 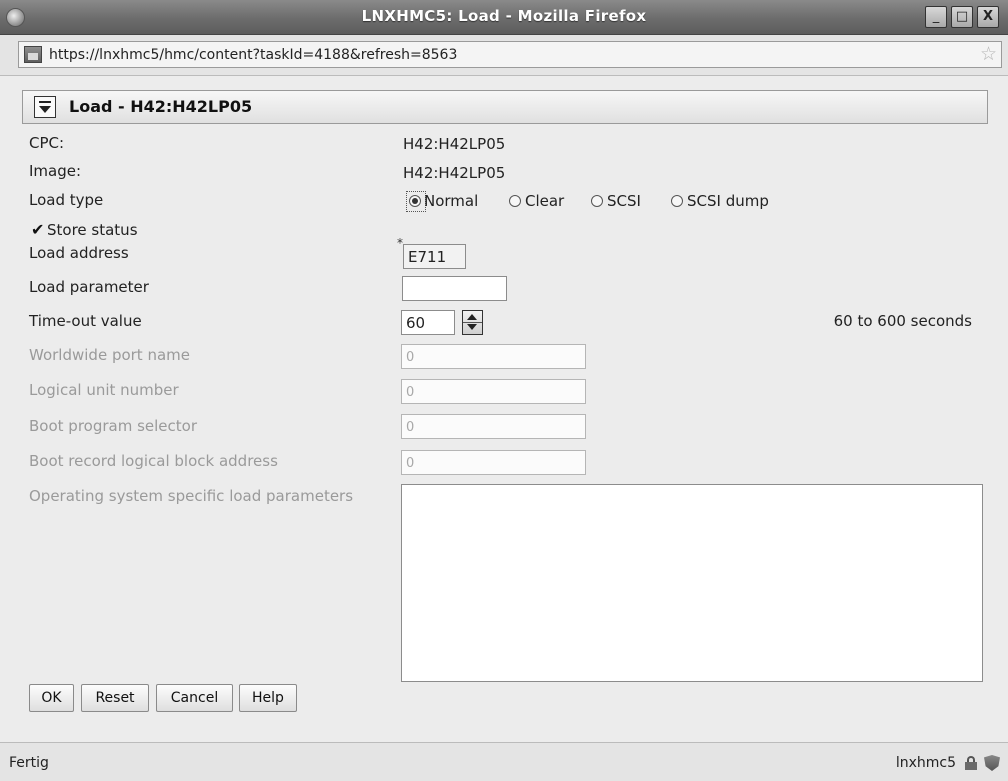 I want to click on timeout-label: Time-out value, so click(x=85, y=321).